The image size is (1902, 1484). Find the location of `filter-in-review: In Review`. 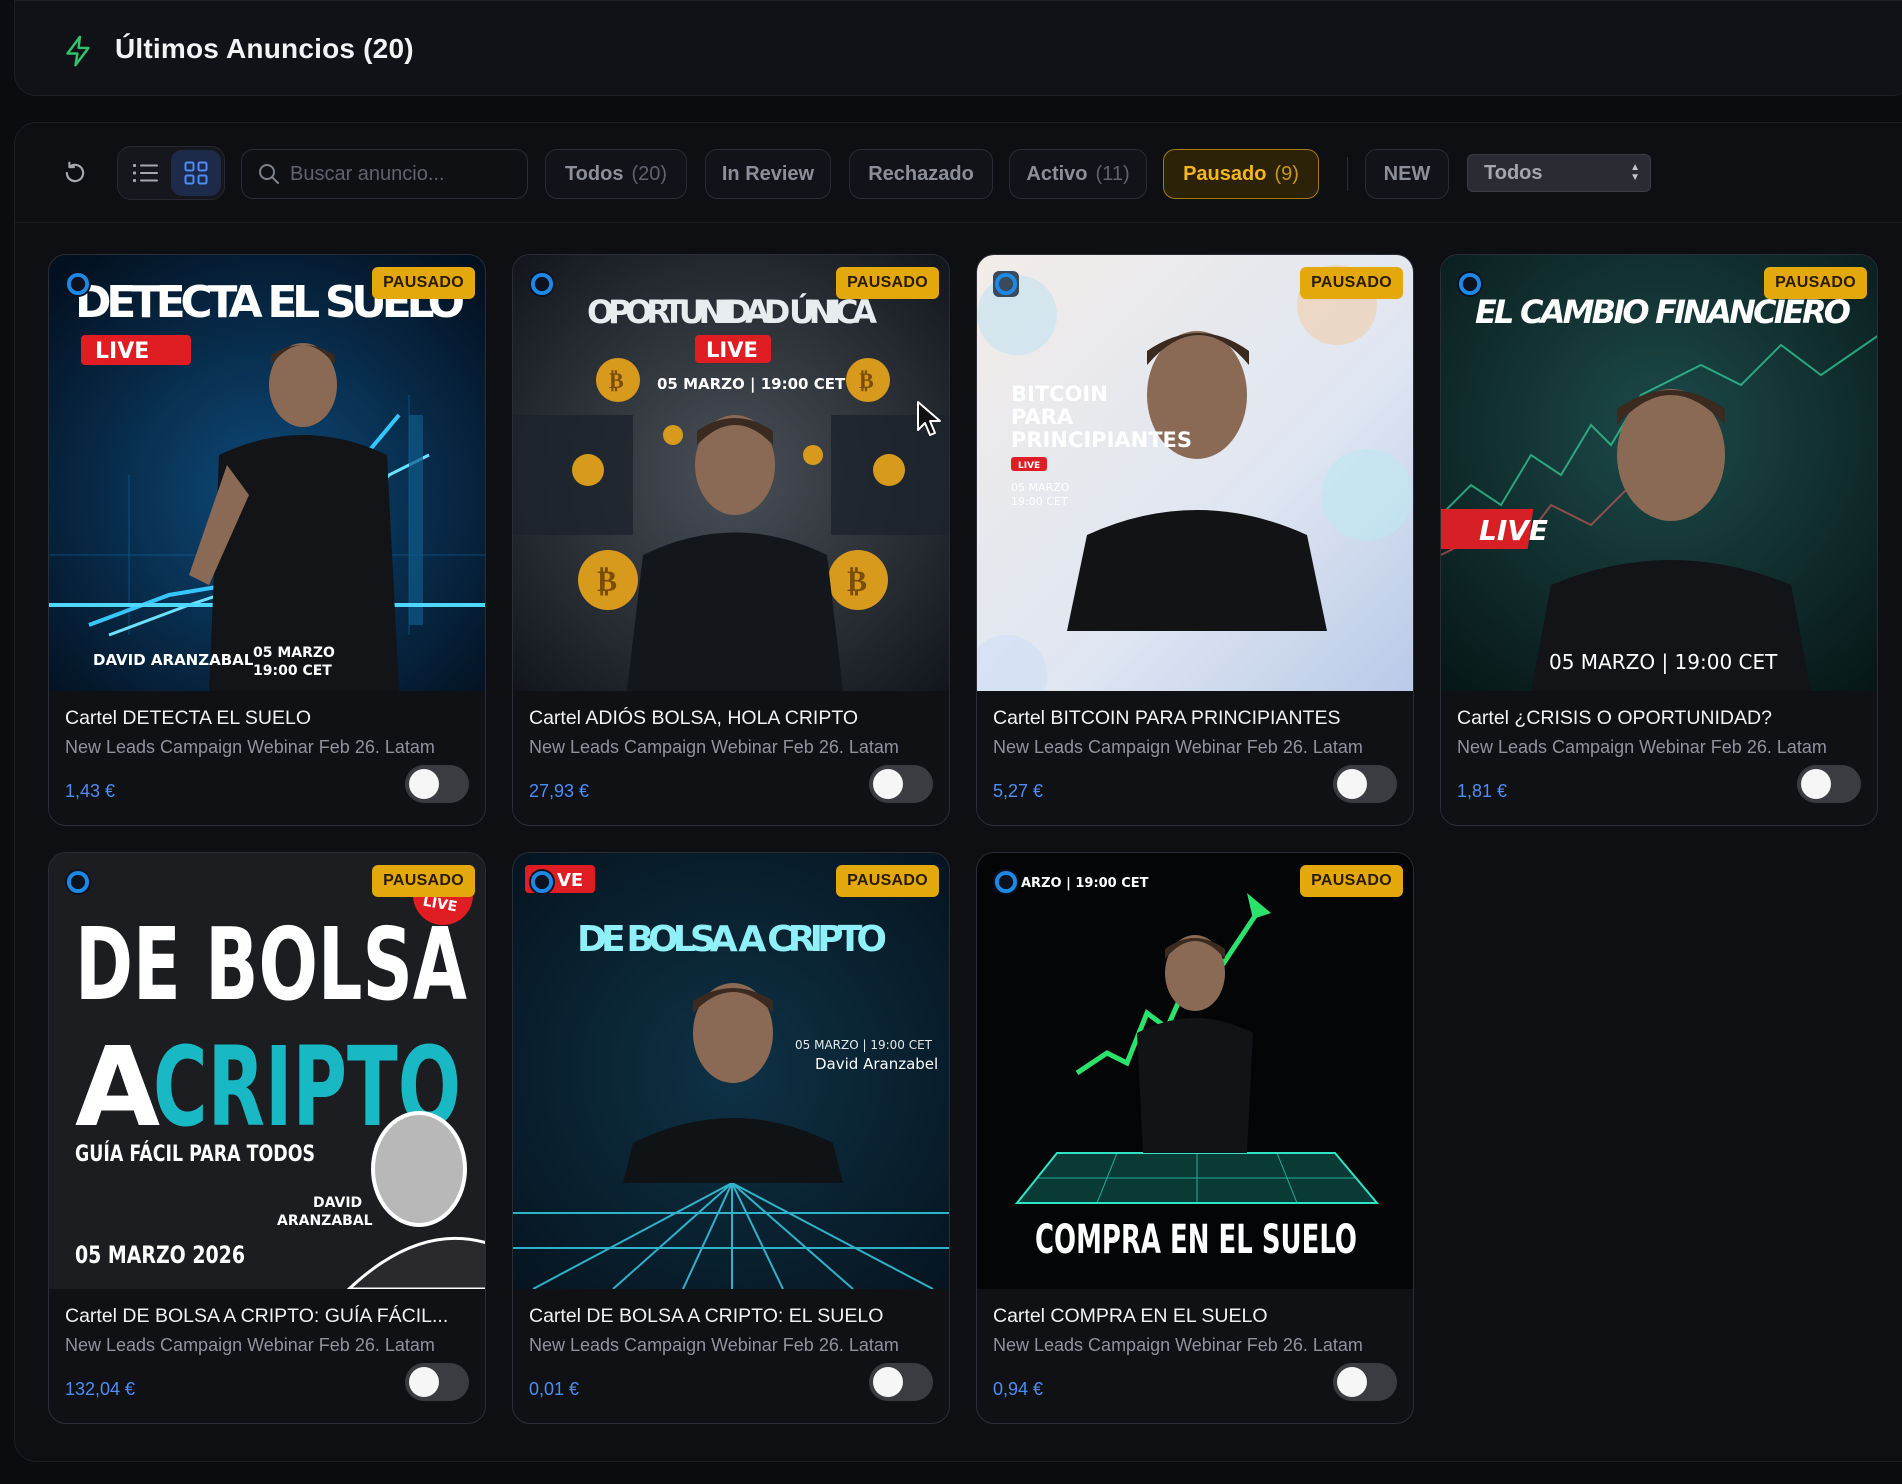

filter-in-review: In Review is located at coordinates (768, 174).